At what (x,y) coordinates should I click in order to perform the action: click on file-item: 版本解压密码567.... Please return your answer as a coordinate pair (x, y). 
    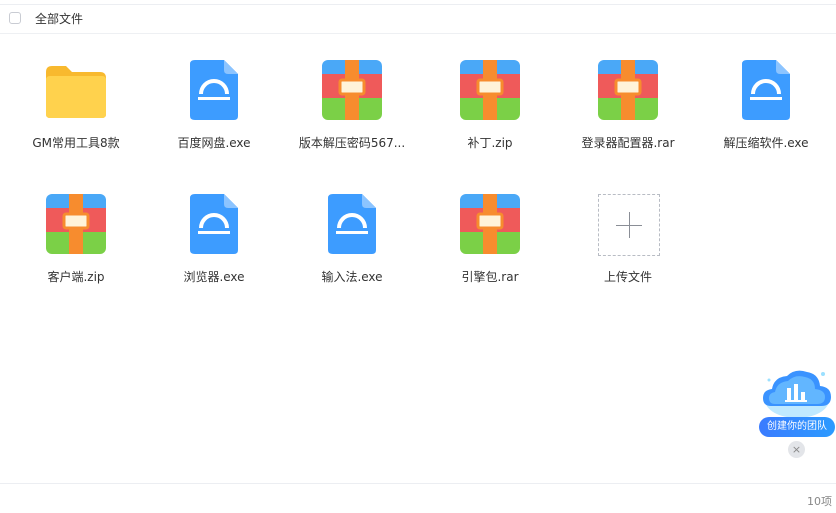
    Looking at the image, I should click on (352, 115).